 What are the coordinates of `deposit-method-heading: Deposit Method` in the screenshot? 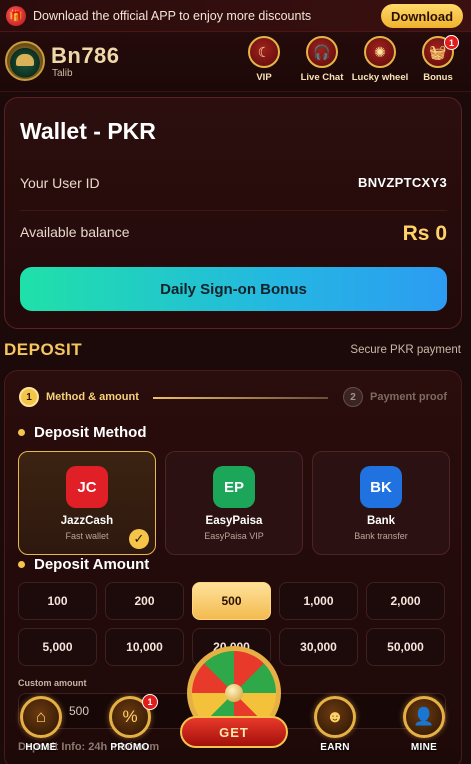 It's located at (82, 432).